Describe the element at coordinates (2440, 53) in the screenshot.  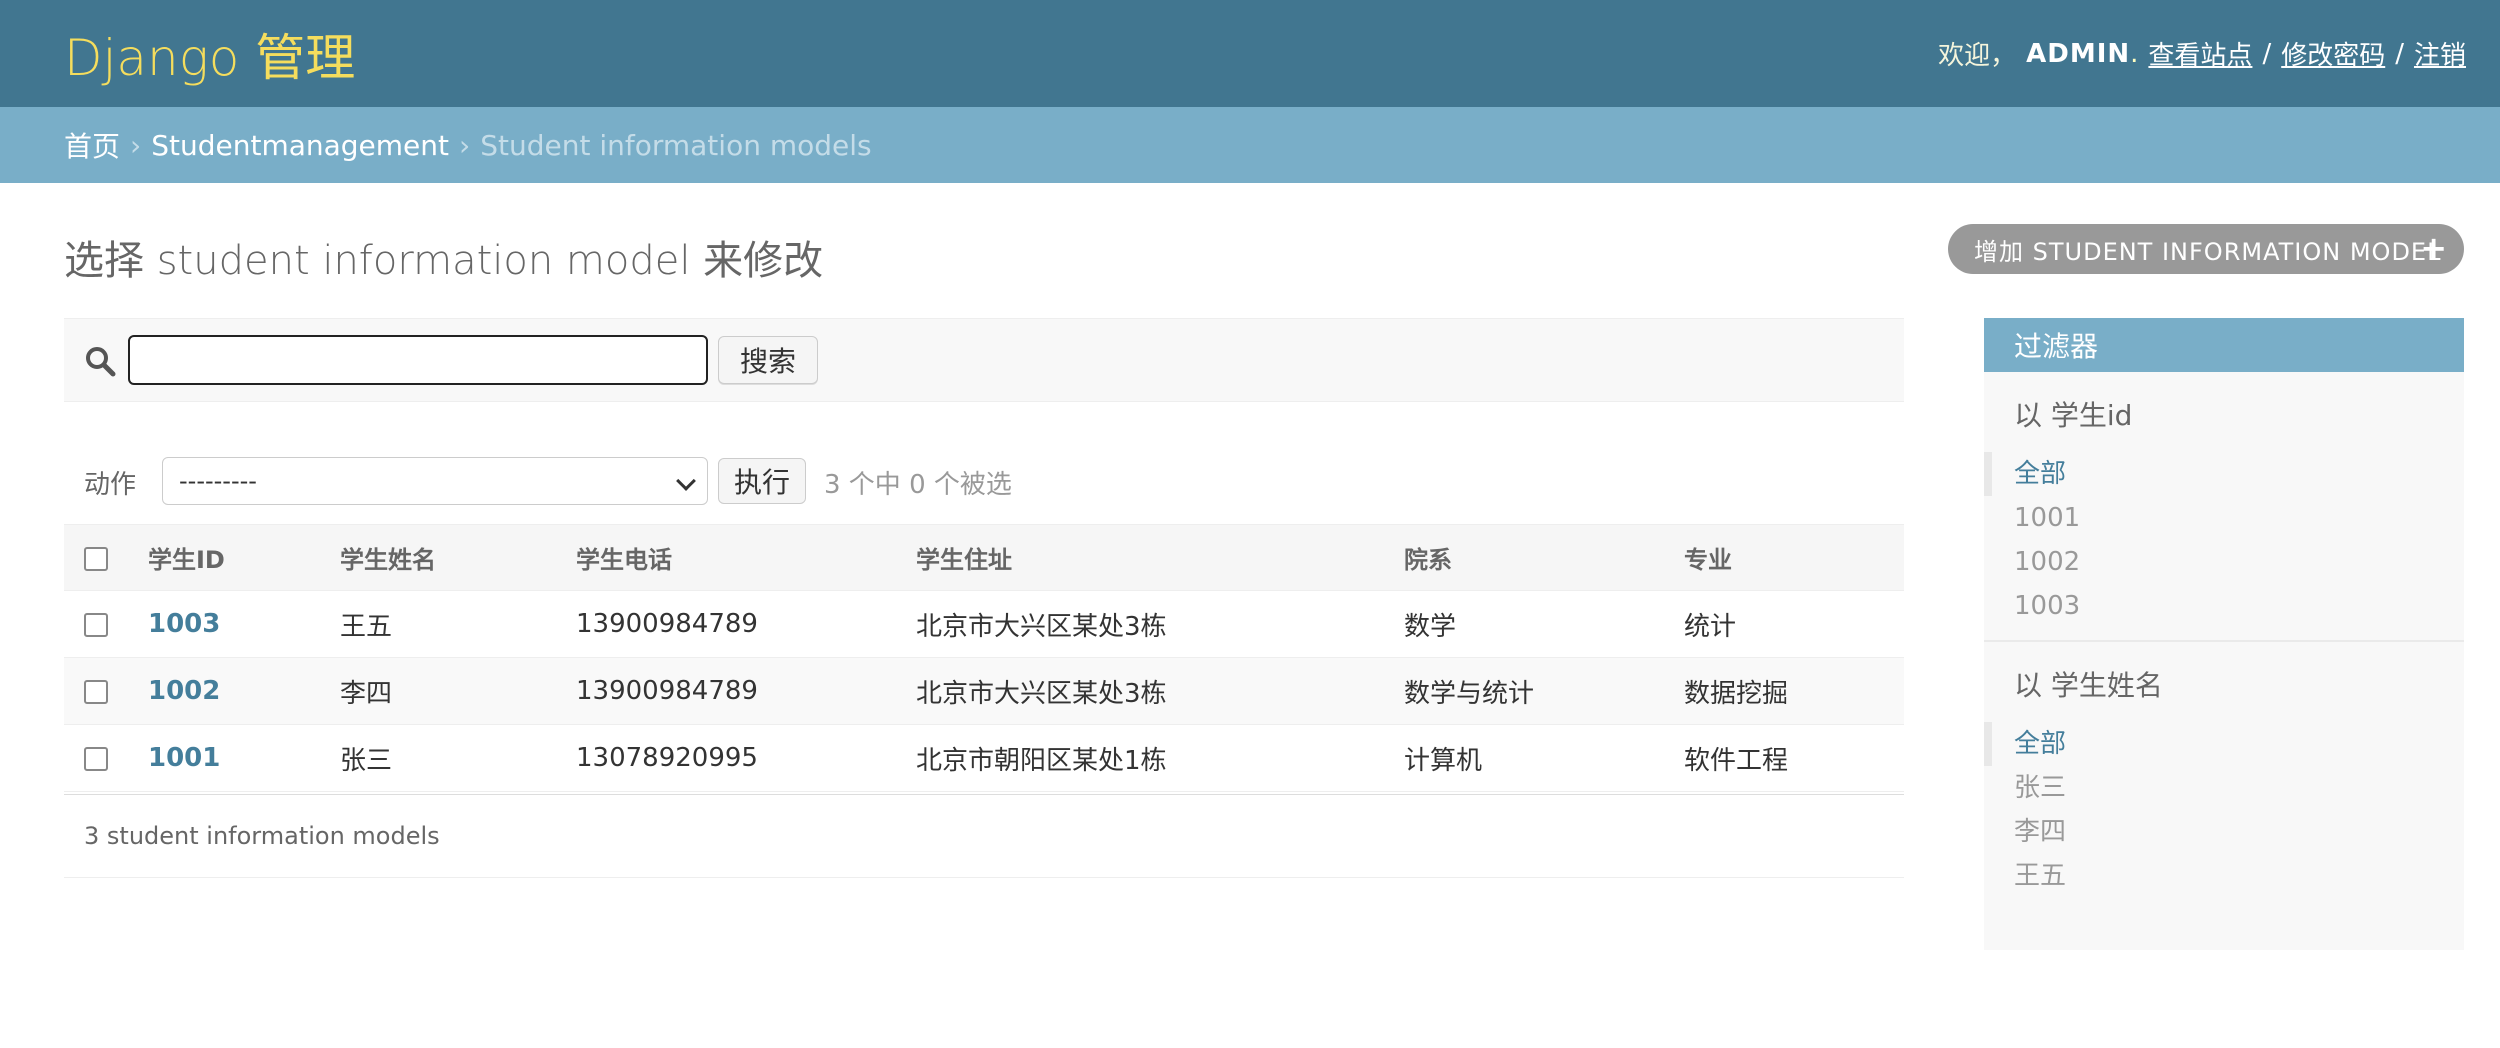
I see `logout-link: 注销` at that location.